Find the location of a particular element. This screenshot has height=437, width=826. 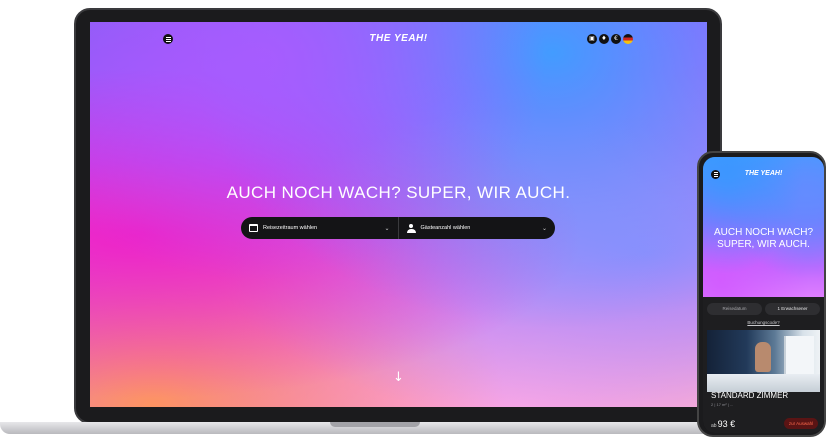

date-range-label: Reisezeitraum wählen is located at coordinates (290, 228).